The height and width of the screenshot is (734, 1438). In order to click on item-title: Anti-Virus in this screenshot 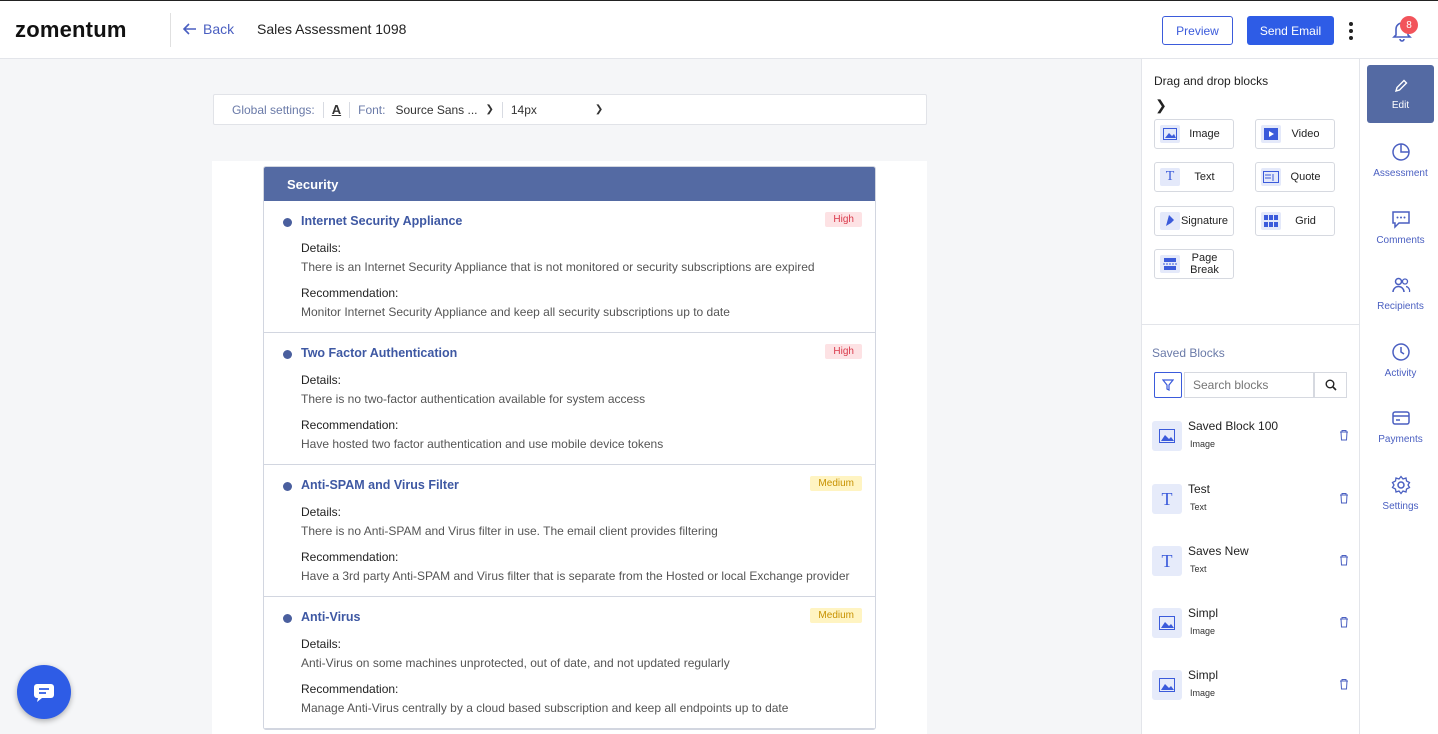, I will do `click(331, 617)`.